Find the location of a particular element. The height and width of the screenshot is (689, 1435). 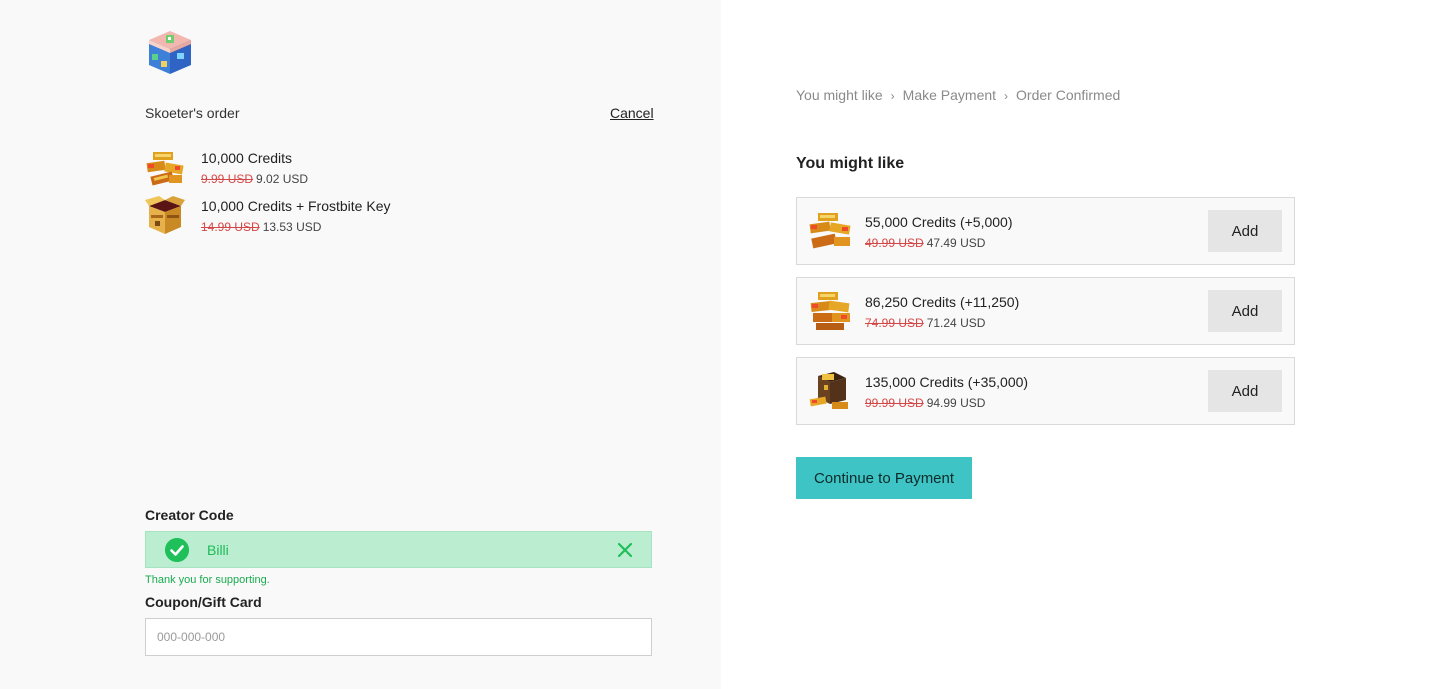

discounted-price: 47.49 USD is located at coordinates (956, 243).